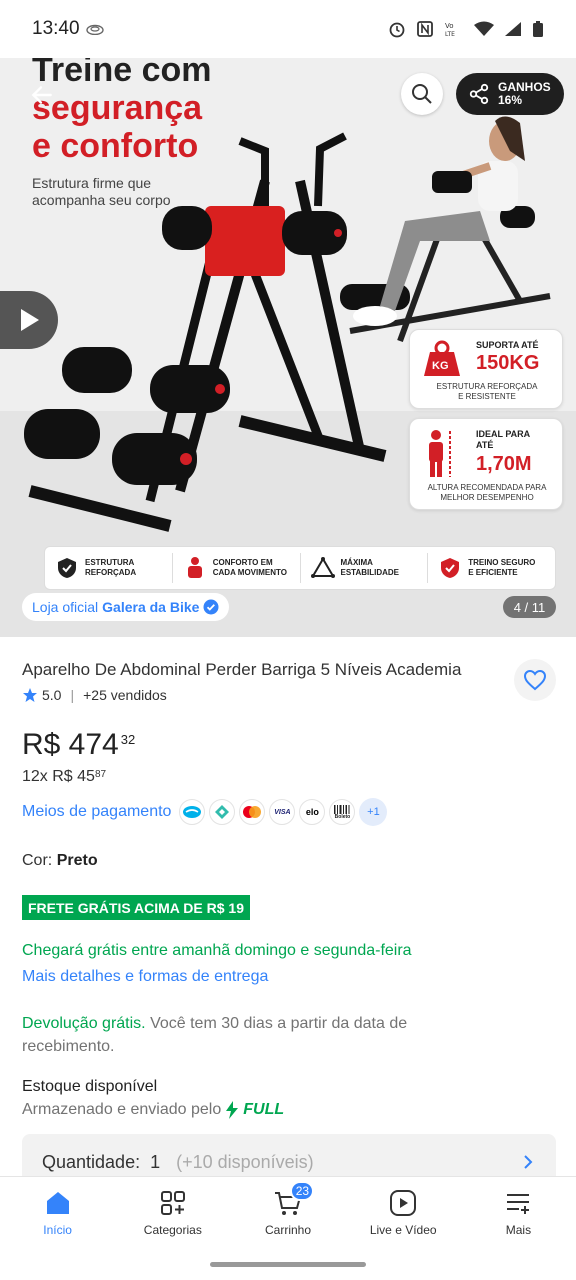 This screenshot has width=576, height=1280. Describe the element at coordinates (192, 812) in the screenshot. I see `mercado-pago-icon` at that location.